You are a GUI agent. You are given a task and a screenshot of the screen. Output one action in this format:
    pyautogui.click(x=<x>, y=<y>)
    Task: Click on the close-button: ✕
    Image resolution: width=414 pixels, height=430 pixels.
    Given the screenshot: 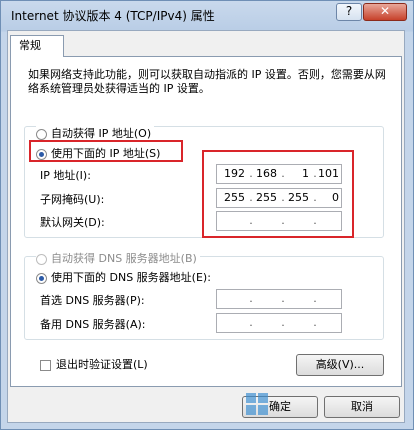 What is the action you would take?
    pyautogui.click(x=385, y=12)
    